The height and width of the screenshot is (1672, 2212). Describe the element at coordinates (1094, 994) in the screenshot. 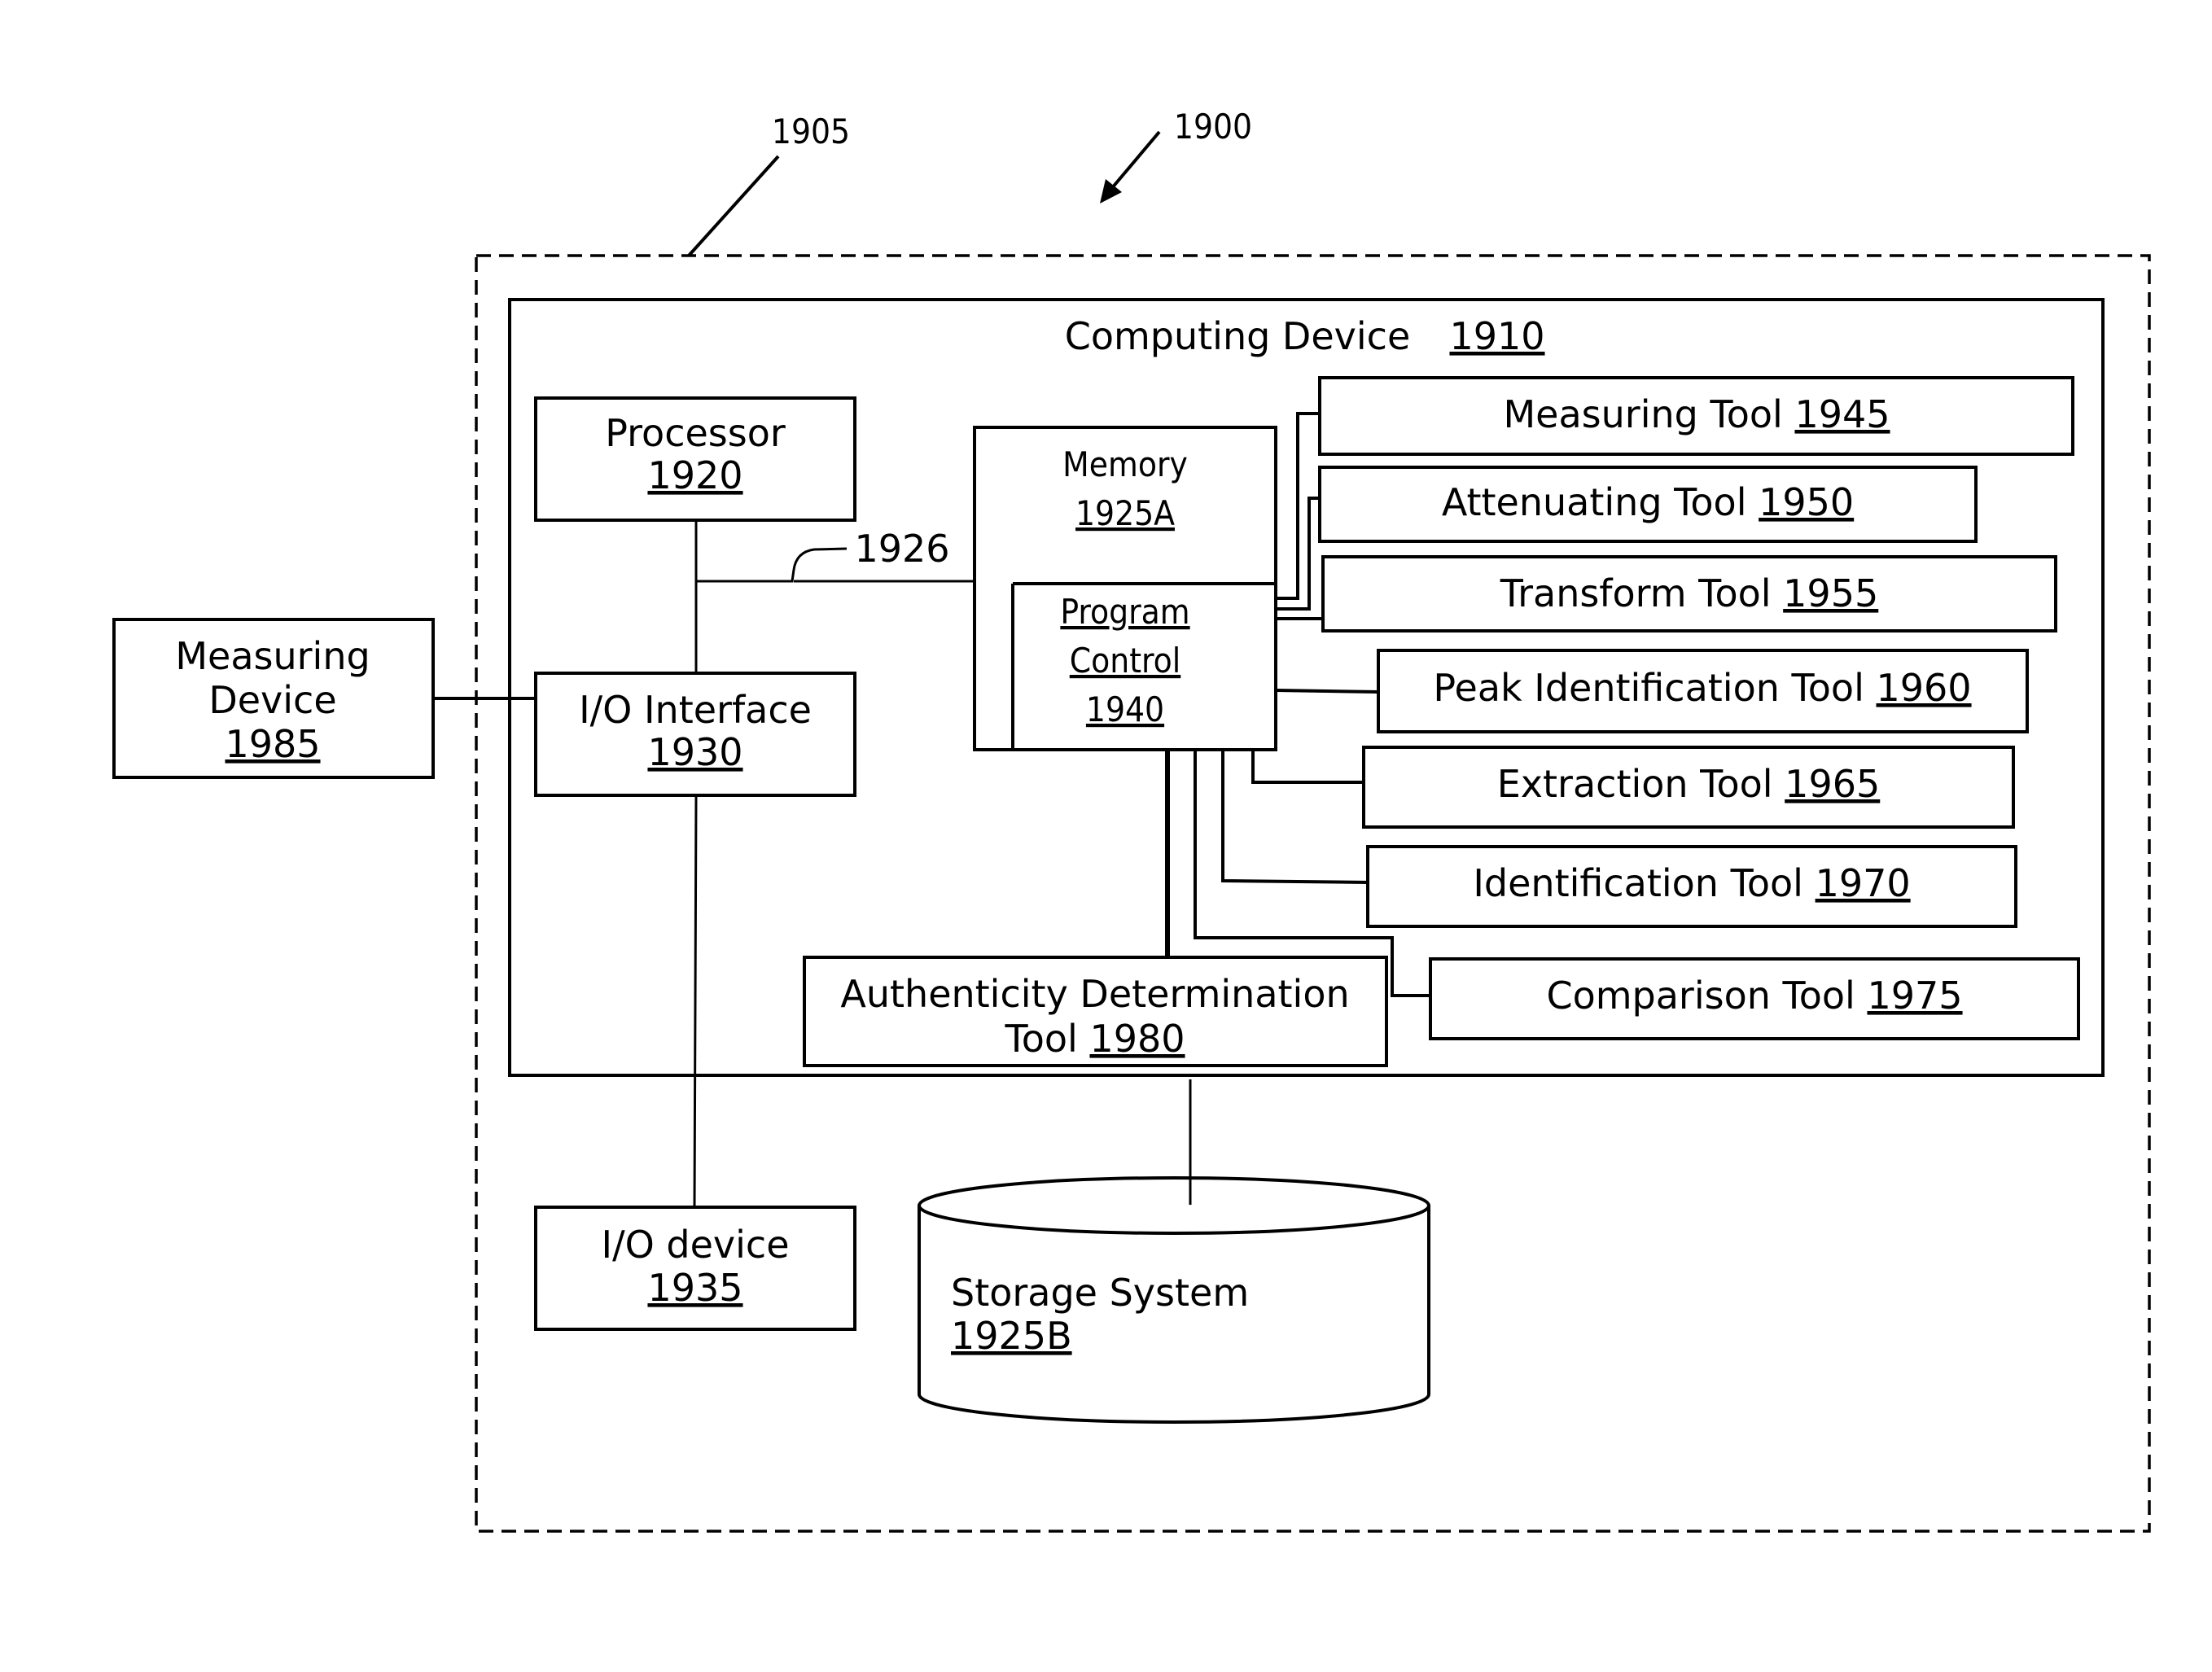

I see `authenticity-tool-label-line1: Authenticity Determination` at that location.